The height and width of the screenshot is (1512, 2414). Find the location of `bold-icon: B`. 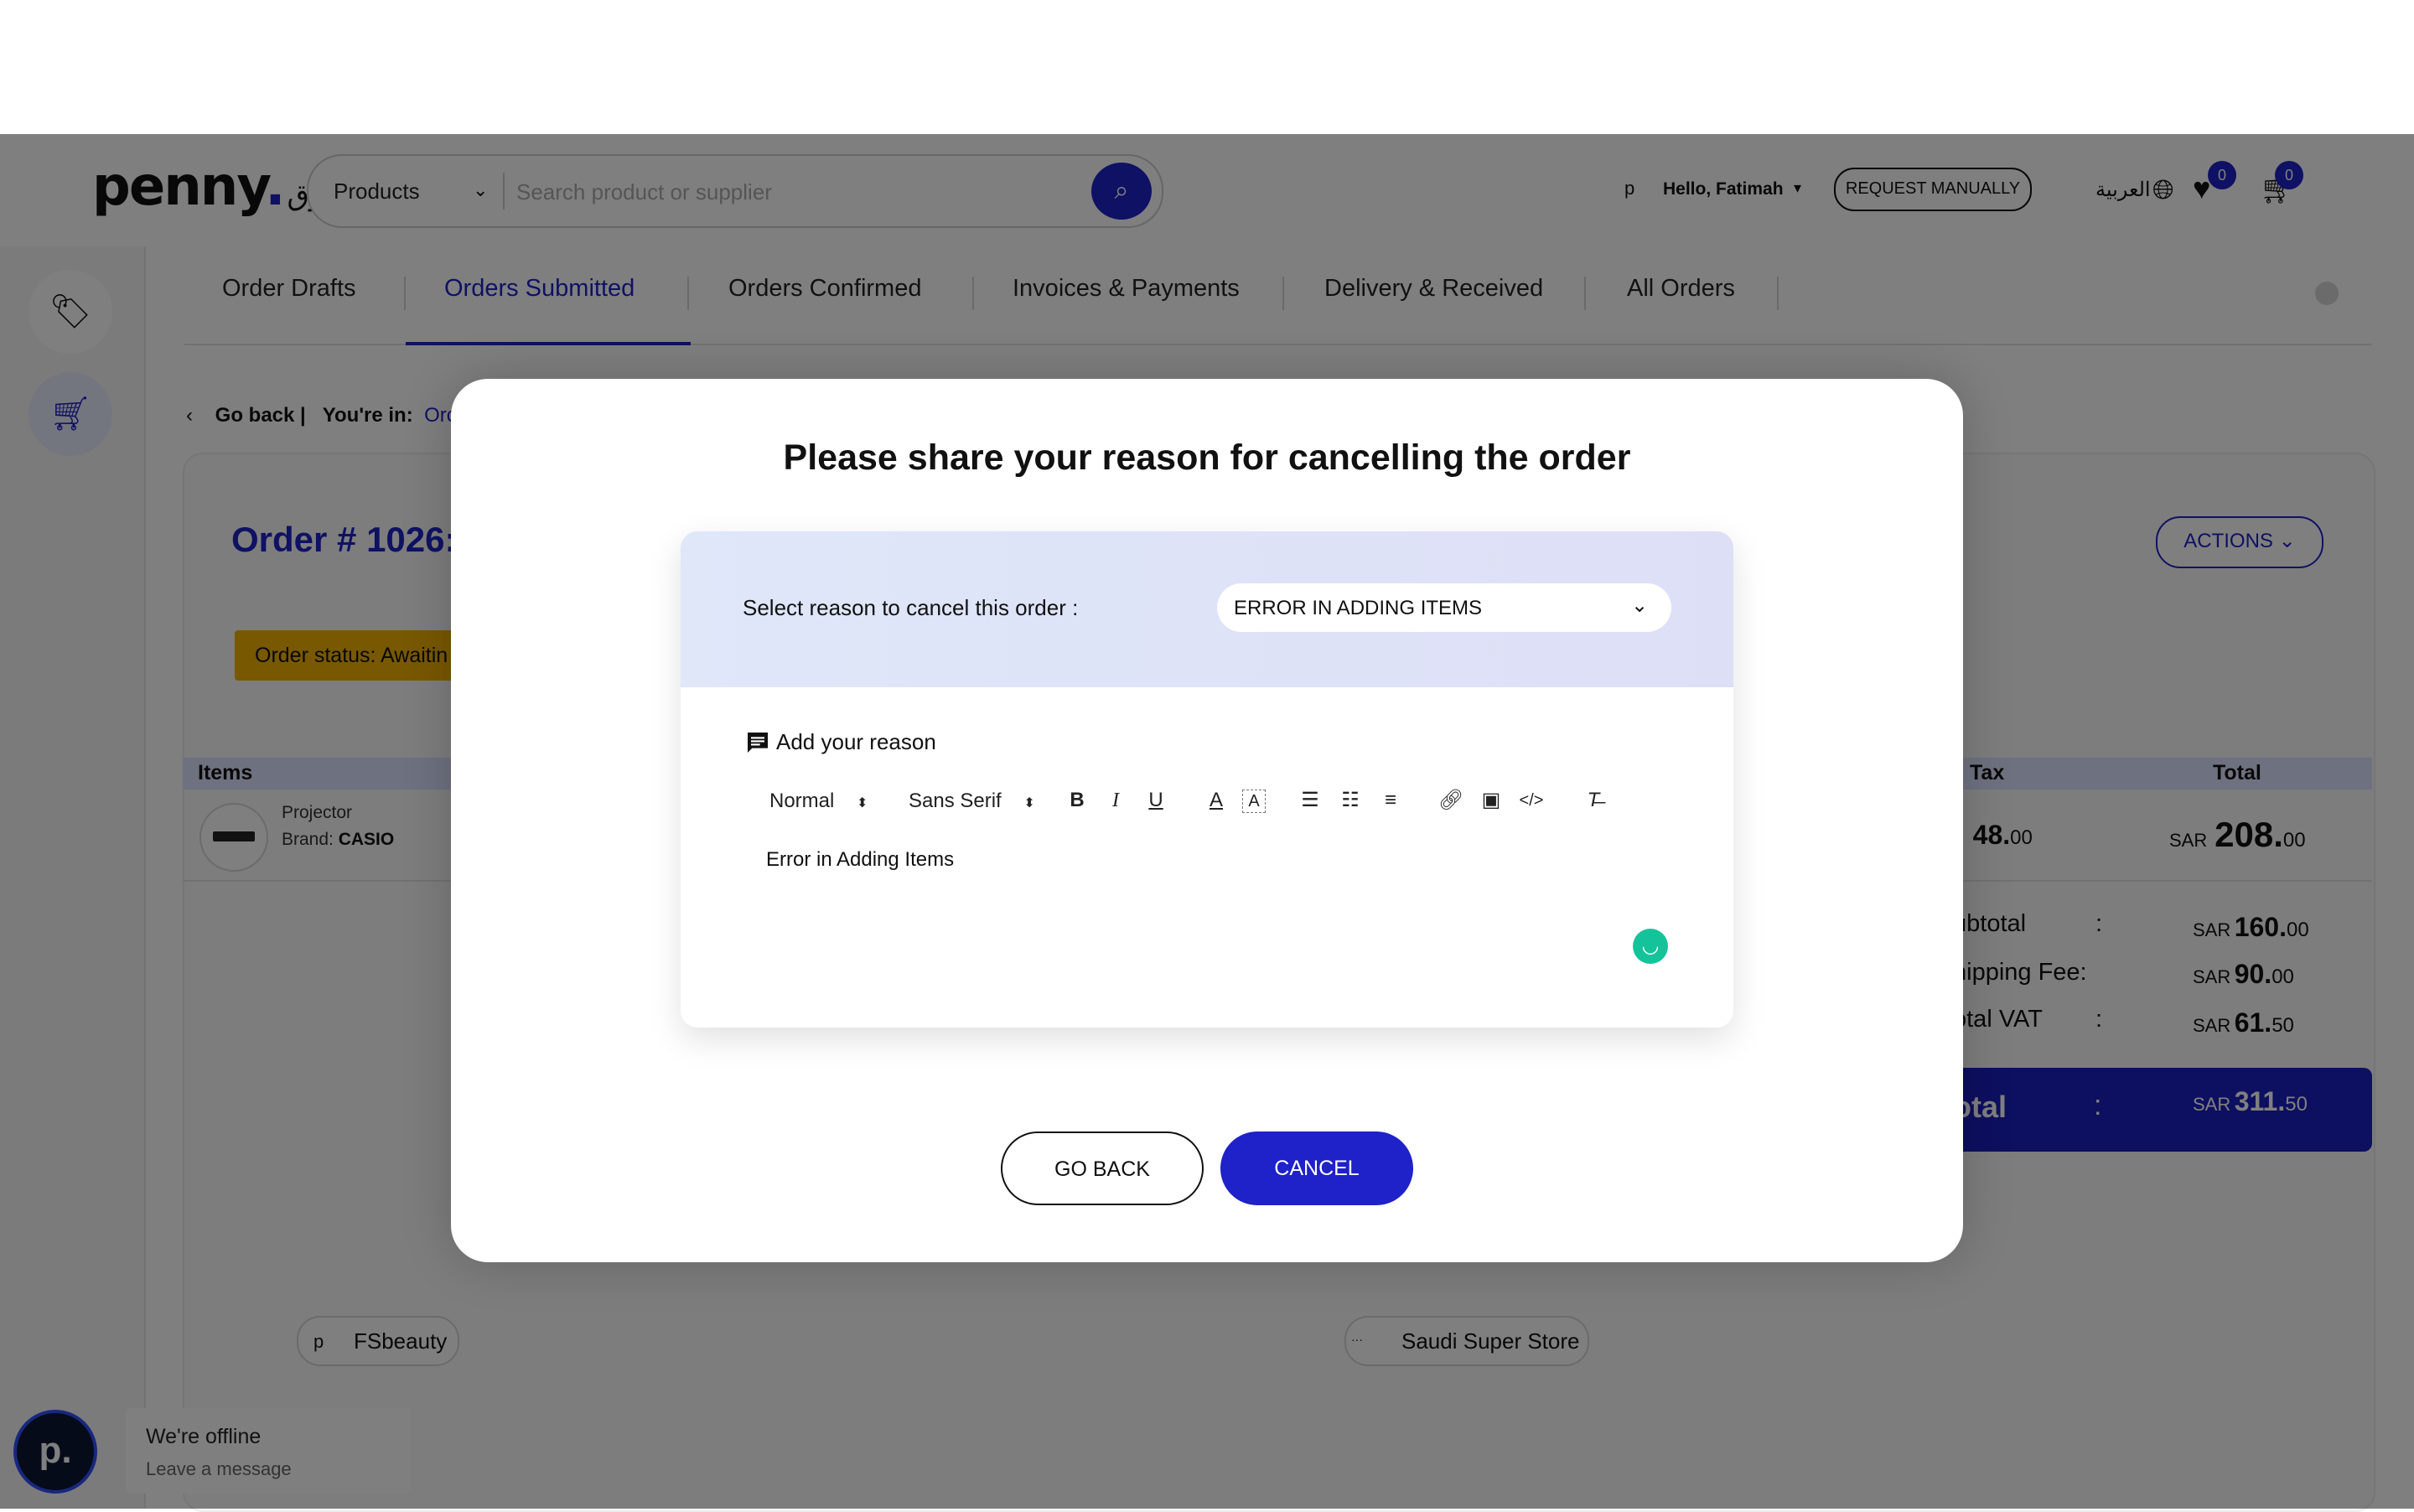

bold-icon: B is located at coordinates (1077, 800).